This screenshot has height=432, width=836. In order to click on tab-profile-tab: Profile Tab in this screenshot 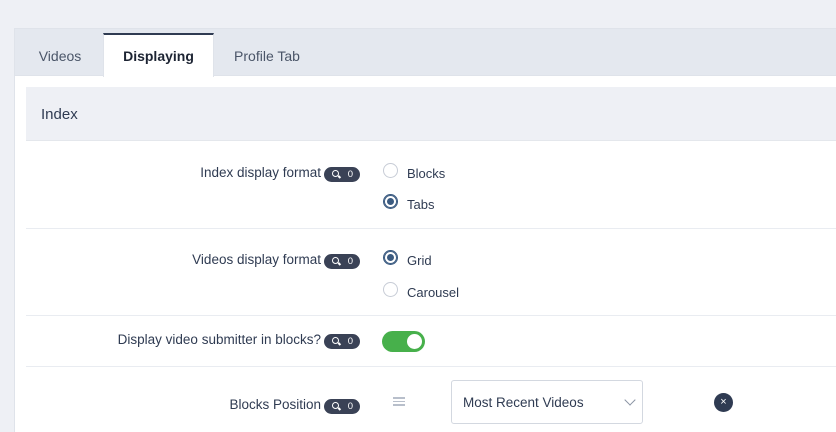, I will do `click(267, 54)`.